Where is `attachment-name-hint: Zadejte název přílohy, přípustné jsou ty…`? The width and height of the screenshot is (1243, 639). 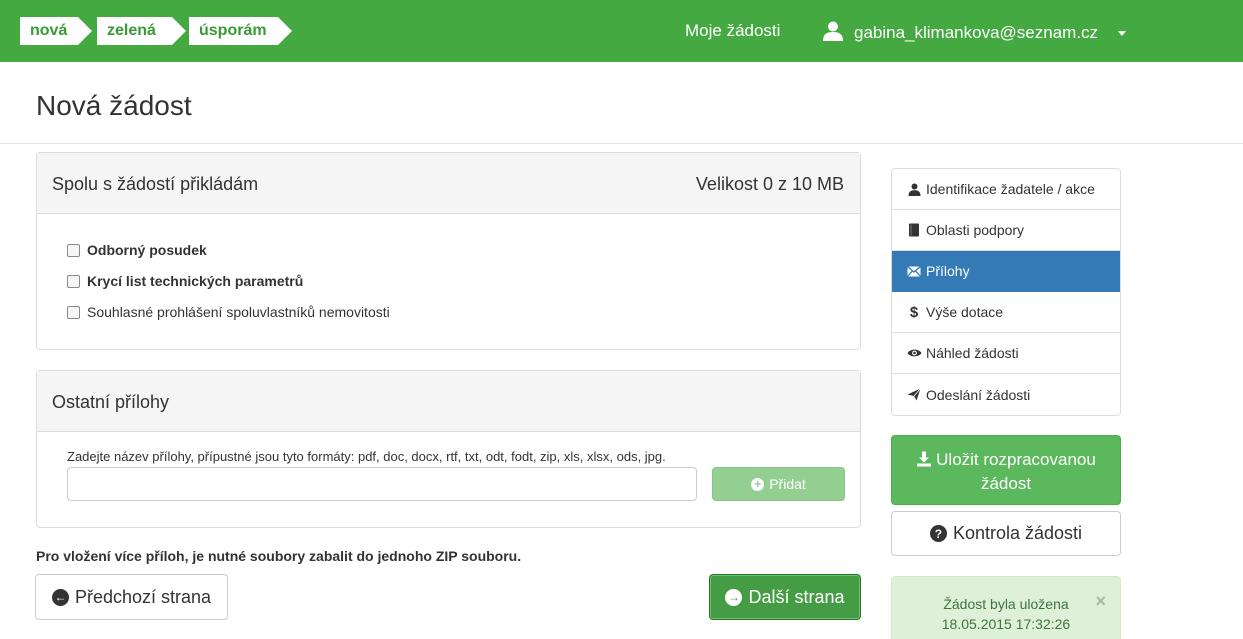
attachment-name-hint: Zadejte název přílohy, přípustné jsou ty… is located at coordinates (366, 456).